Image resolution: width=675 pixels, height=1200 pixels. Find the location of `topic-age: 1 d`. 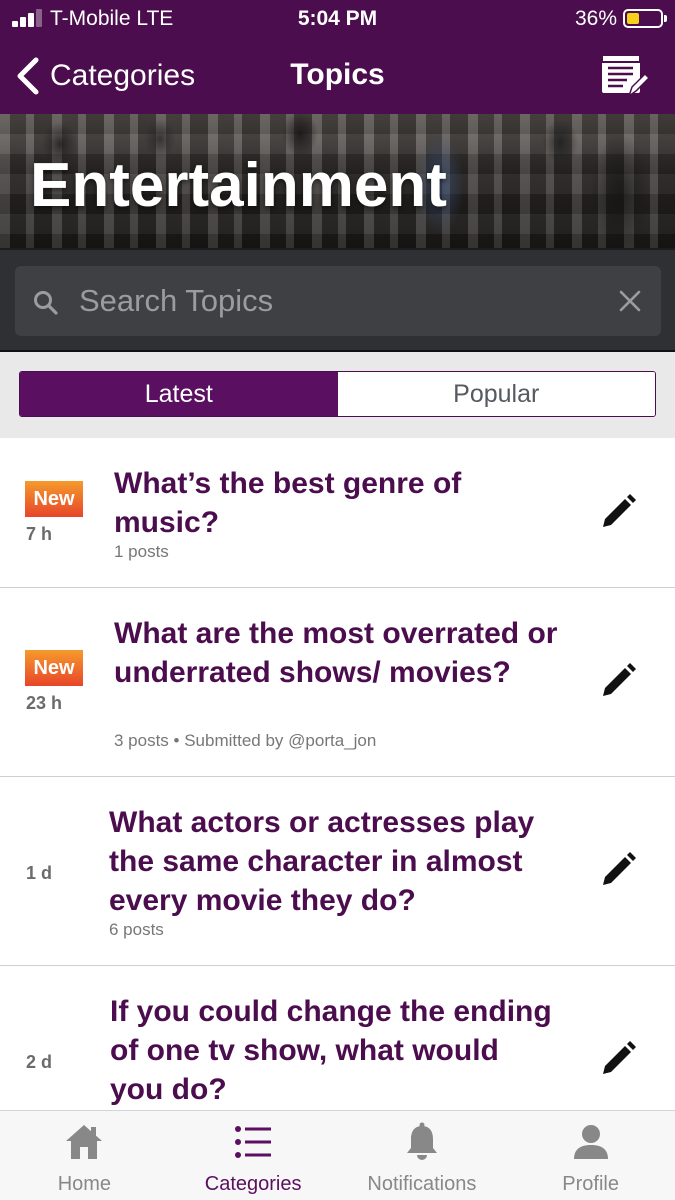

topic-age: 1 d is located at coordinates (39, 873).